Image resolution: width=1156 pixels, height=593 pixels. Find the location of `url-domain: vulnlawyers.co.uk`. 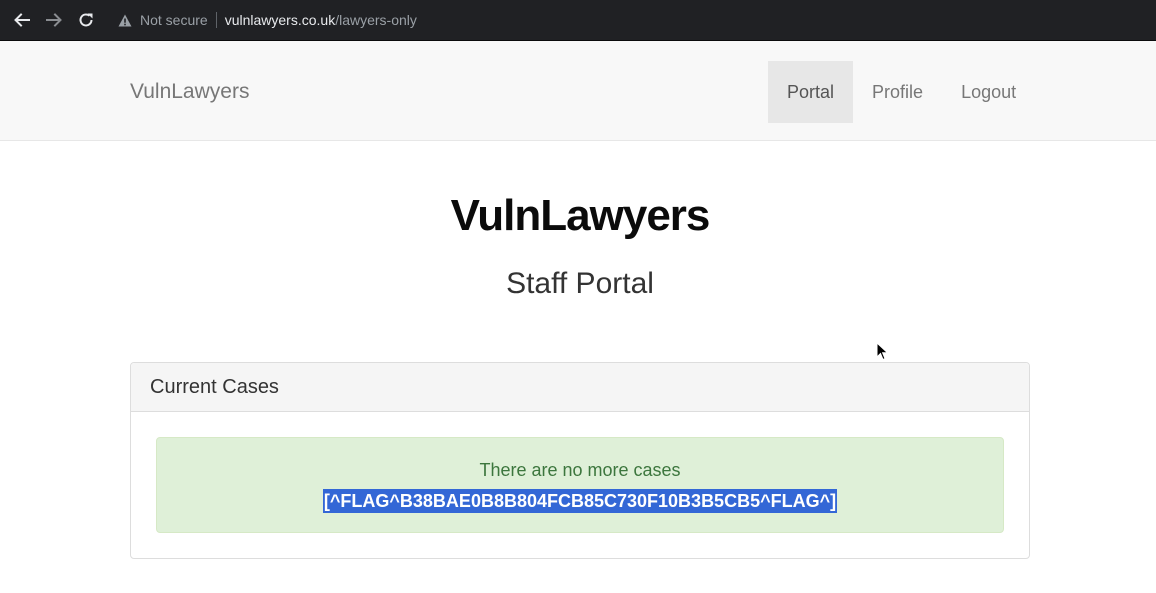

url-domain: vulnlawyers.co.uk is located at coordinates (280, 20).